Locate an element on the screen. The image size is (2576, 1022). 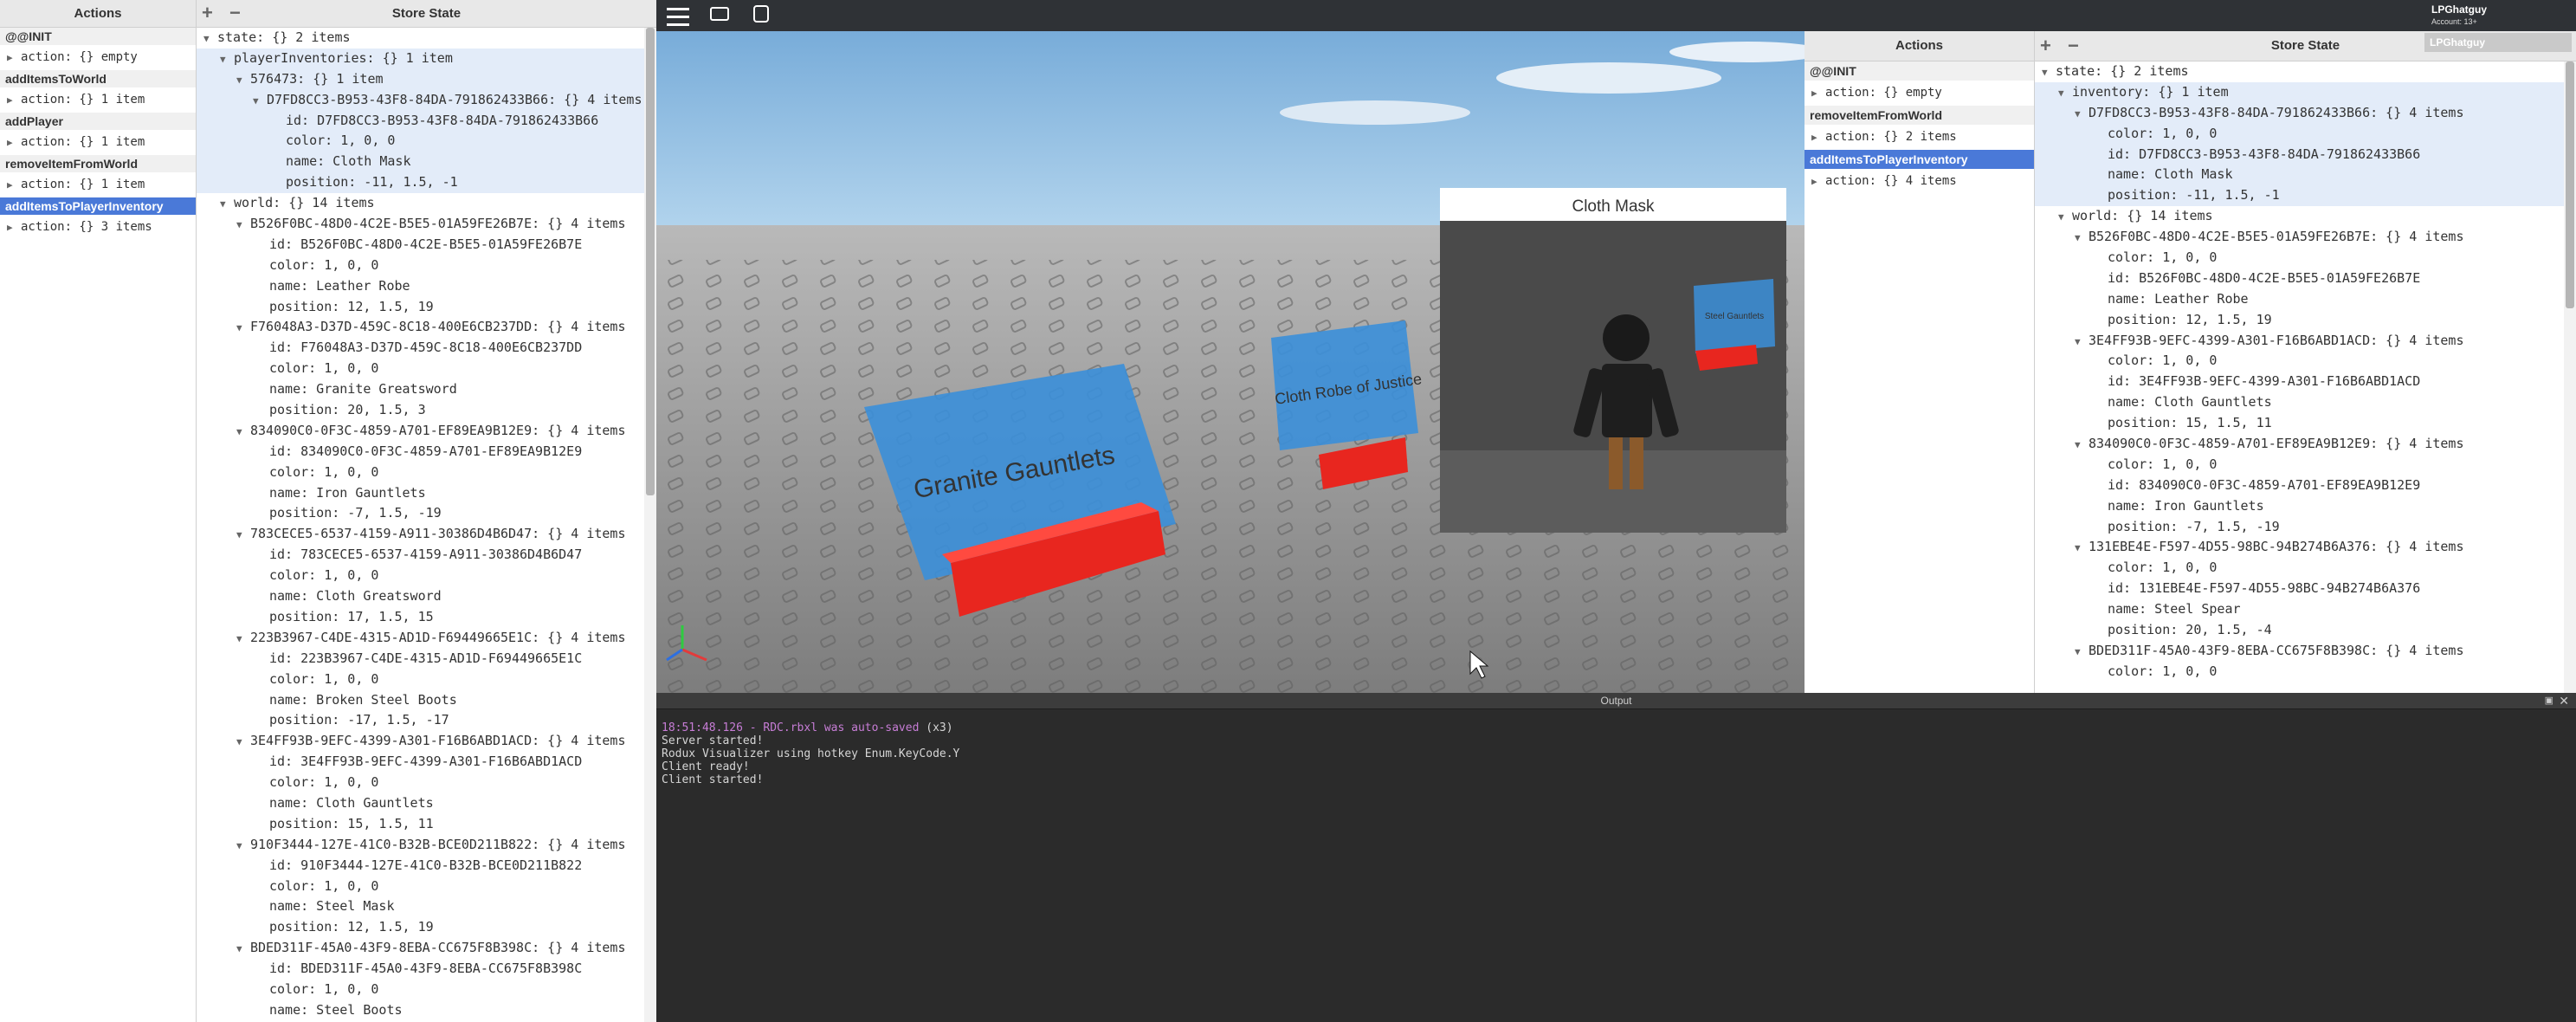
state-tree-row: color: 1, 0, 0 is located at coordinates (420, 680).